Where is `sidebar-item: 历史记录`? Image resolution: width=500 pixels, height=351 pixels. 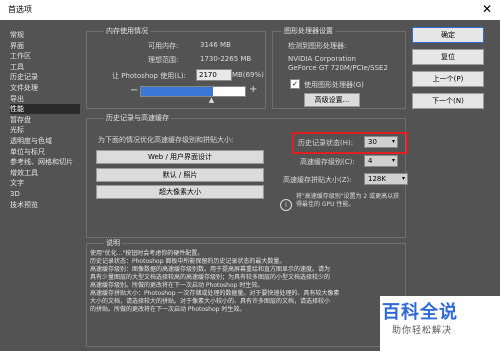 sidebar-item: 历史记录 is located at coordinates (45, 77).